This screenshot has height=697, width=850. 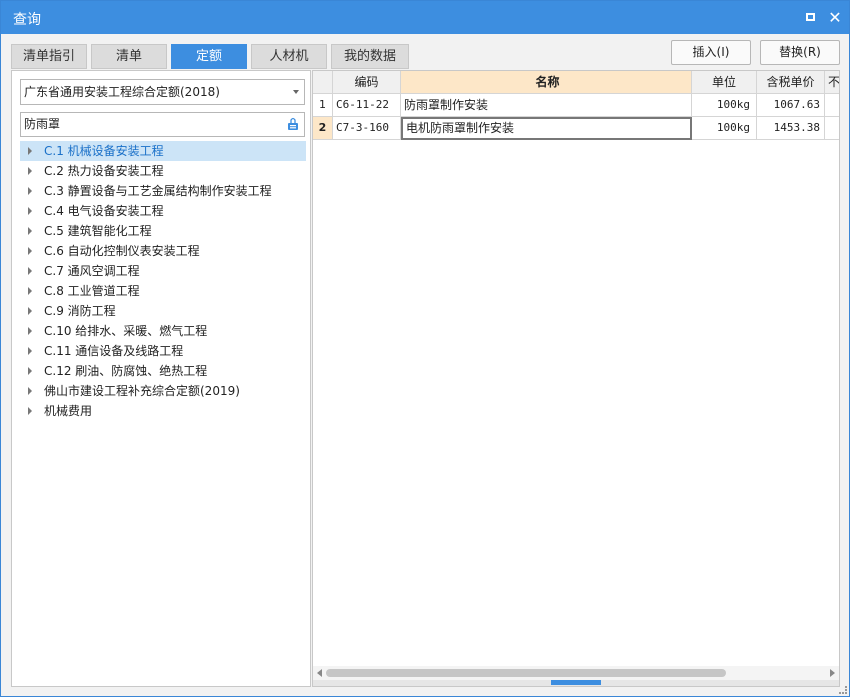 What do you see at coordinates (367, 128) in the screenshot?
I see `row-code: C7-3-160` at bounding box center [367, 128].